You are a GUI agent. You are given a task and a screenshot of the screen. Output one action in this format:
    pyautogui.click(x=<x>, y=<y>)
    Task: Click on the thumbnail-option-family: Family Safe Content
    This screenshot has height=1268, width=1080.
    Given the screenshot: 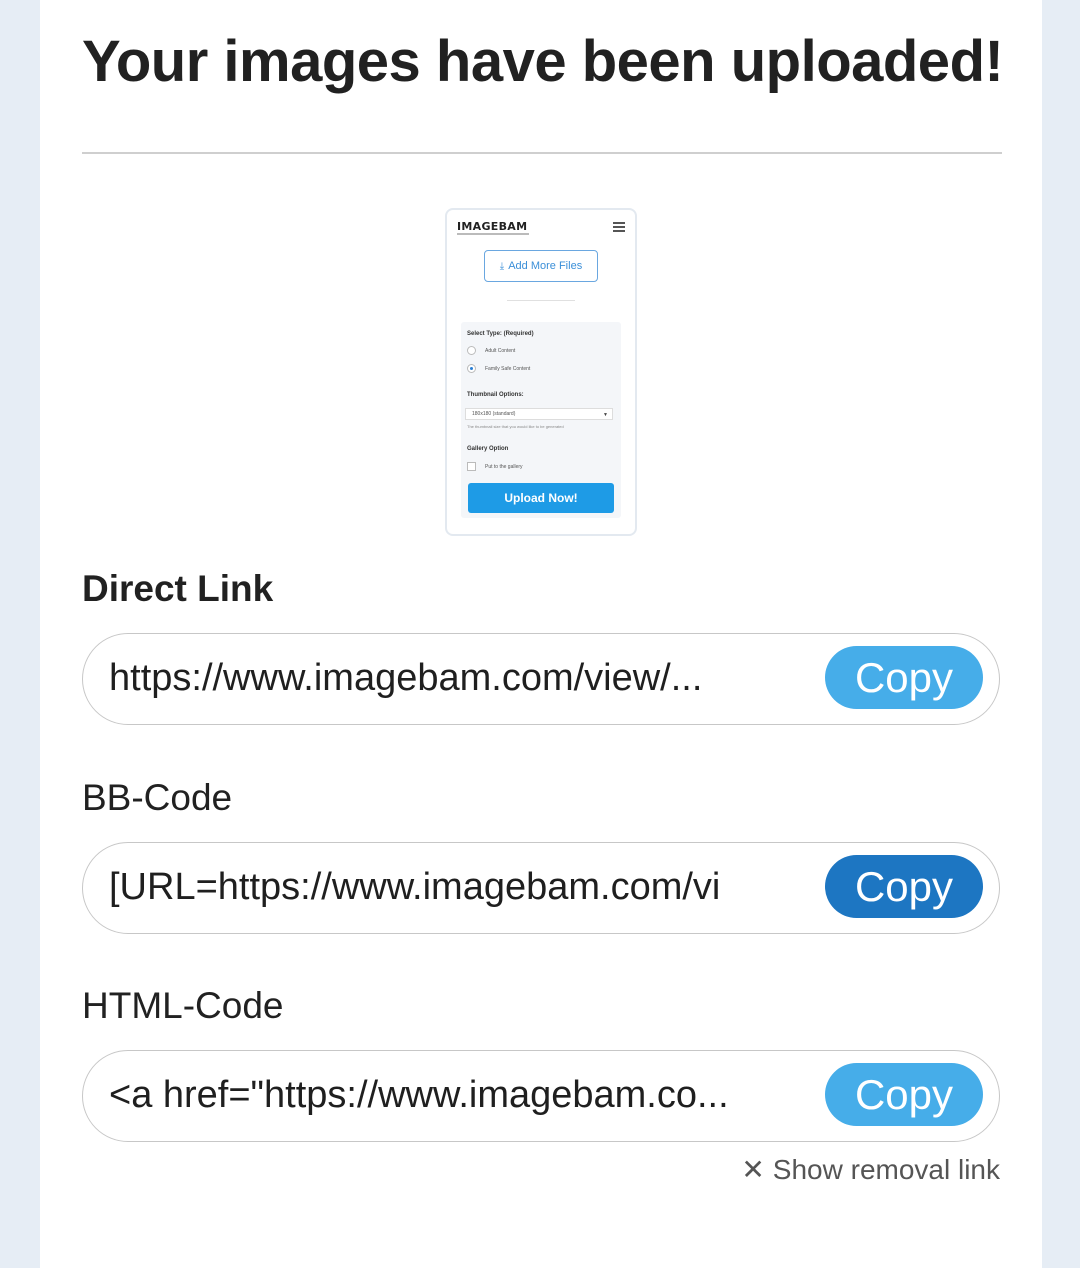 What is the action you would take?
    pyautogui.click(x=508, y=369)
    